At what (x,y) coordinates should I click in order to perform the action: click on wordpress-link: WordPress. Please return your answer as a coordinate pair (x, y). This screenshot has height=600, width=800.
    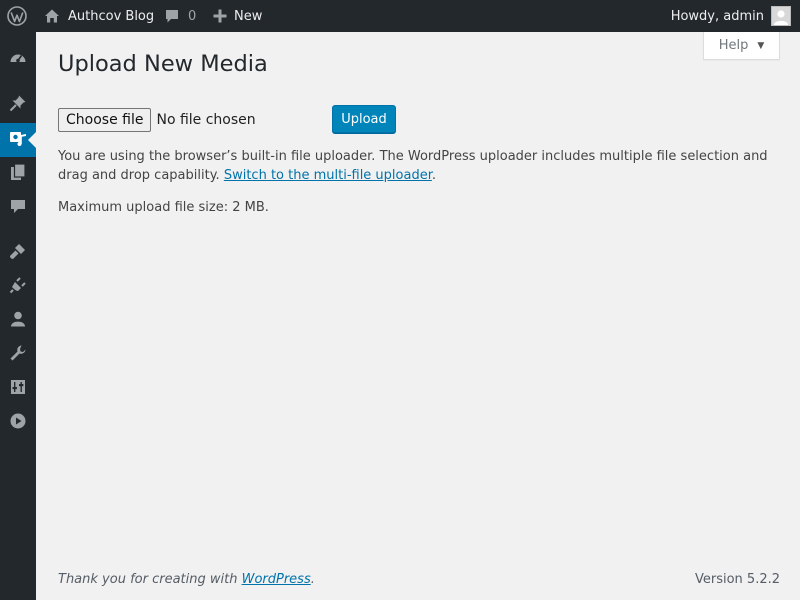
    Looking at the image, I should click on (276, 579).